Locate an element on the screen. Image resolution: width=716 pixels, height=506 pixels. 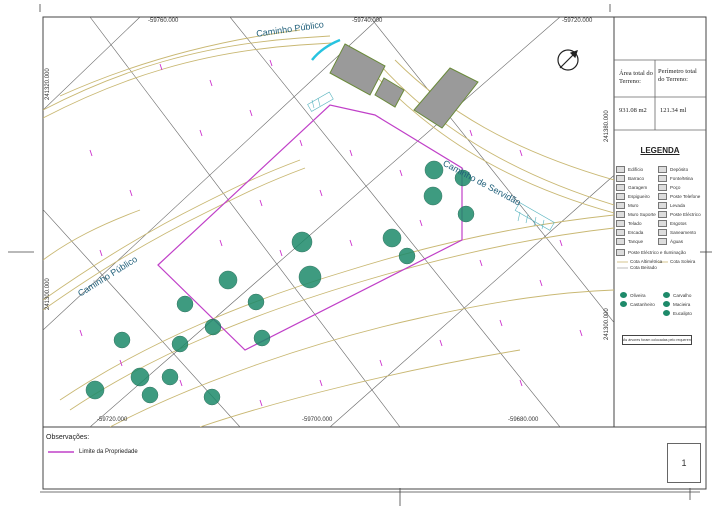
coord-right-1: 241300.000 is located at coordinates (607, 324).